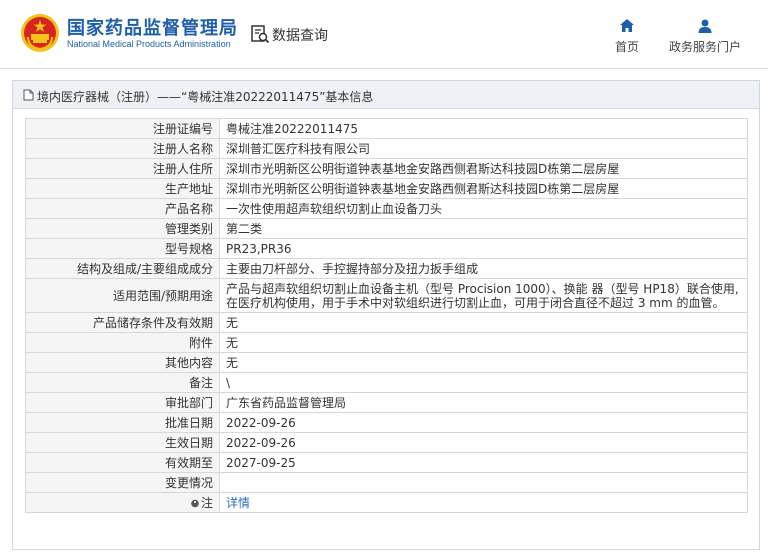 This screenshot has height=554, width=768. I want to click on org-name-cn: 国家药品监督管理局, so click(152, 28).